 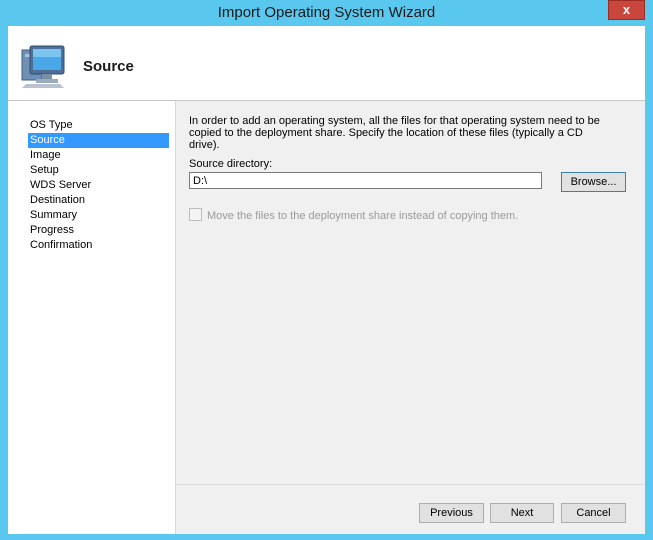 I want to click on cancel-button: Cancel, so click(x=593, y=513).